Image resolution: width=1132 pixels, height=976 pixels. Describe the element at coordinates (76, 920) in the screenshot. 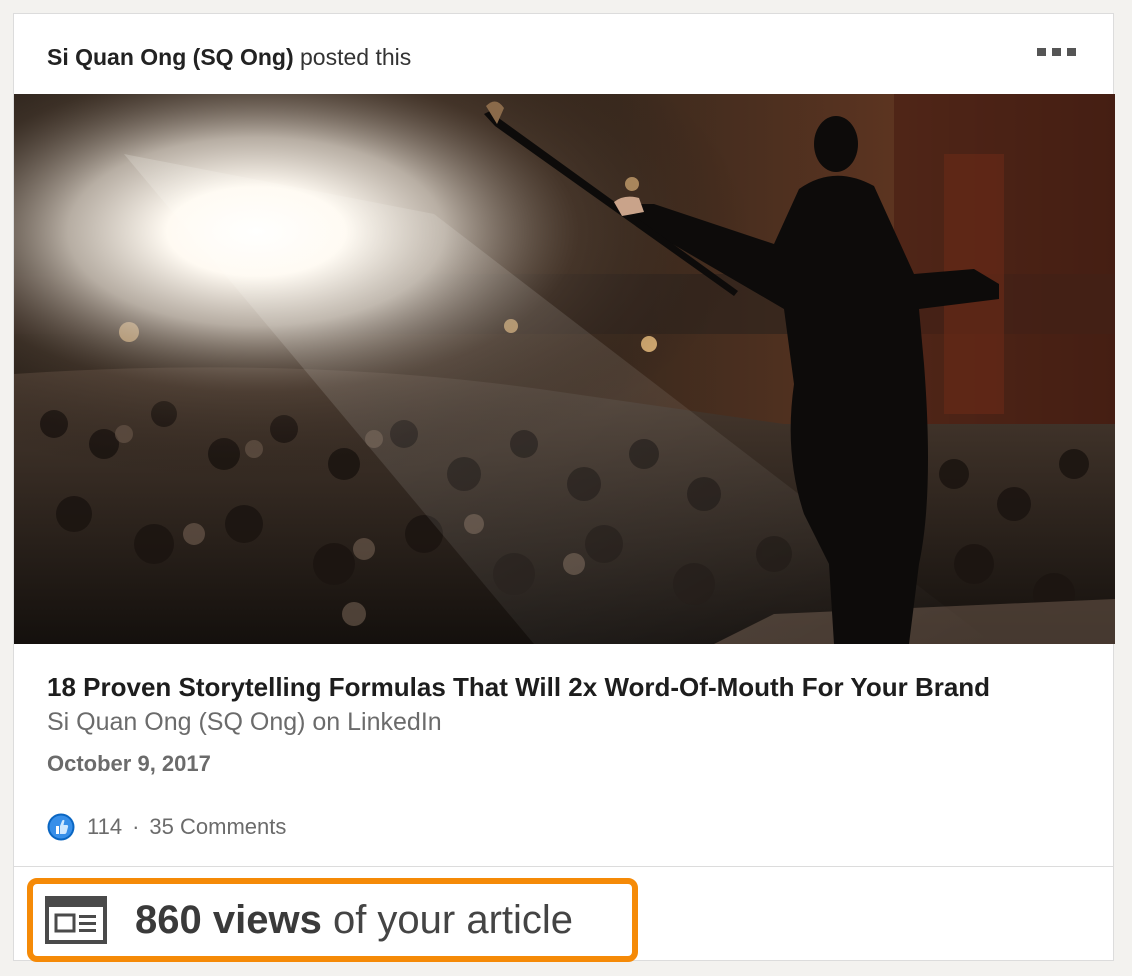

I see `article-icon` at that location.